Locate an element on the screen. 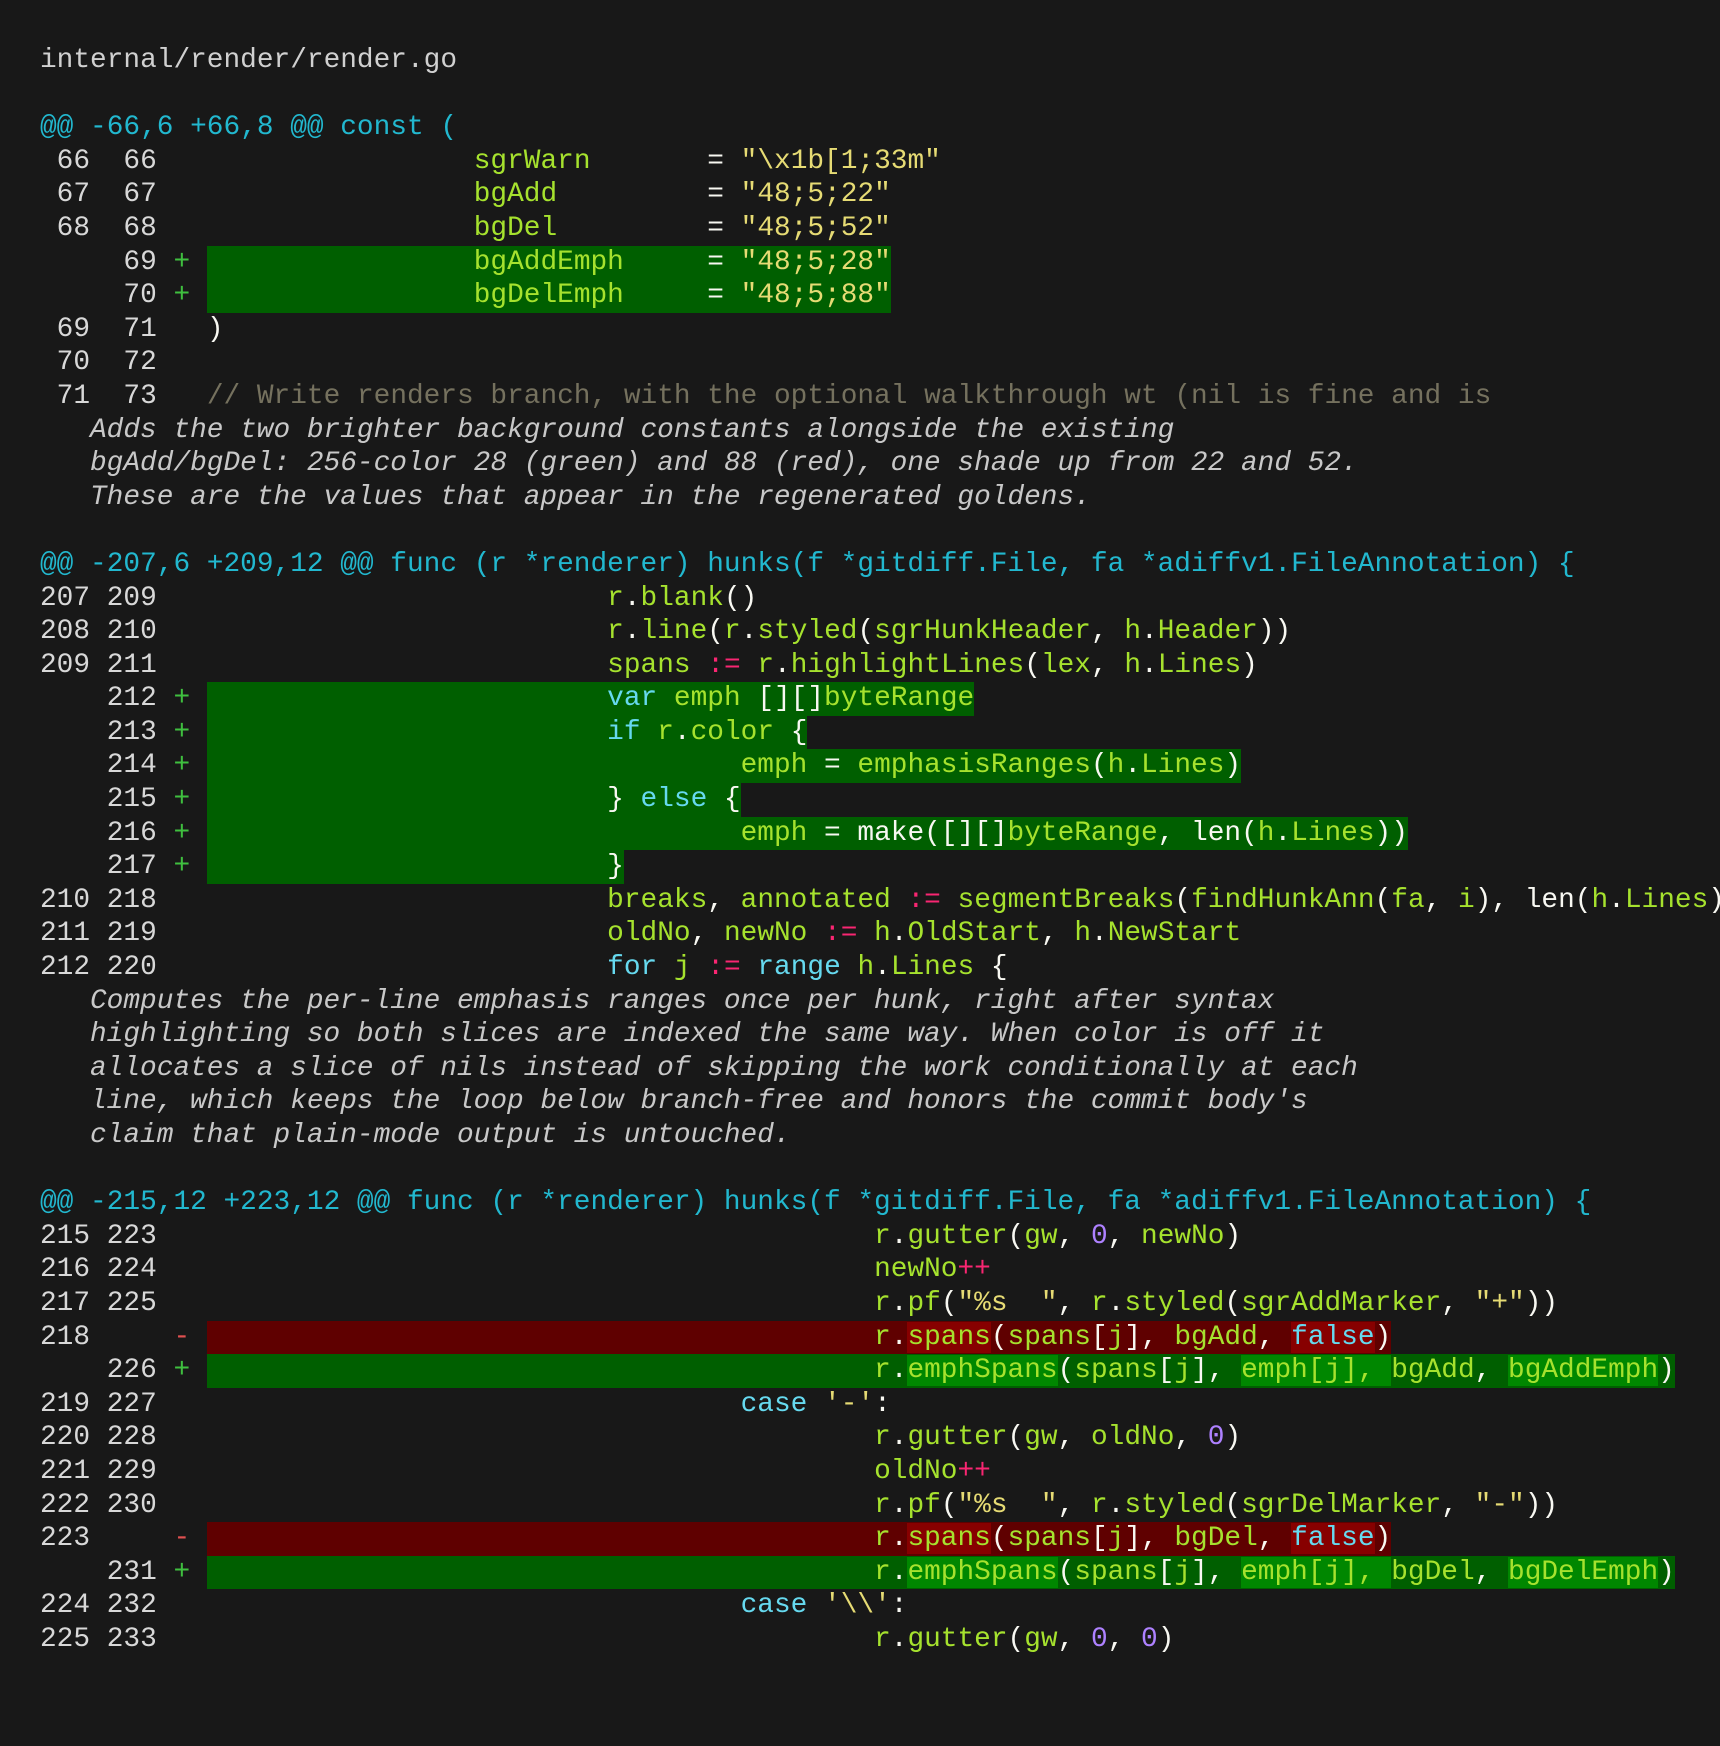  code-token: byteRange is located at coordinates (899, 699).